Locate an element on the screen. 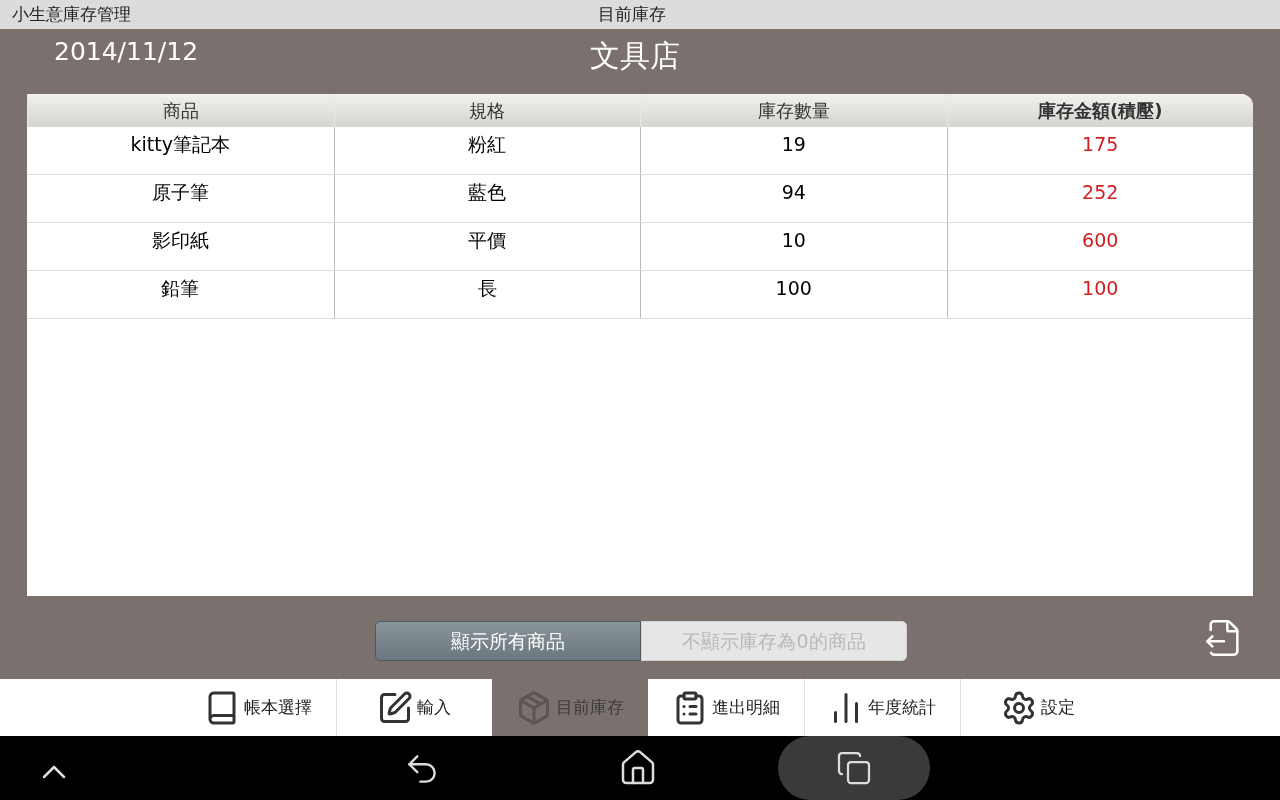  column-header: 庫存金額(積壓) is located at coordinates (1099, 110).